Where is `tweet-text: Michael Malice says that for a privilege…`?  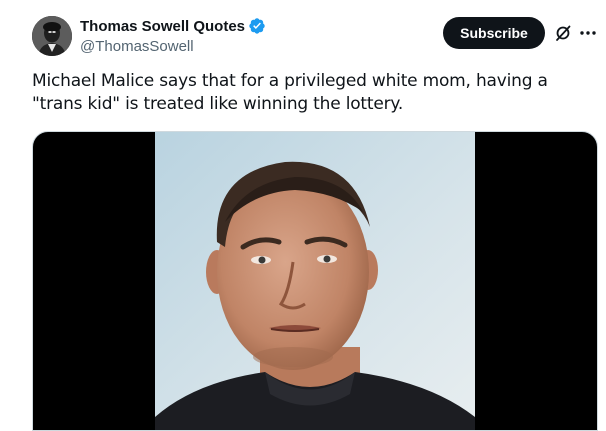 tweet-text: Michael Malice says that for a privilege… is located at coordinates (290, 92).